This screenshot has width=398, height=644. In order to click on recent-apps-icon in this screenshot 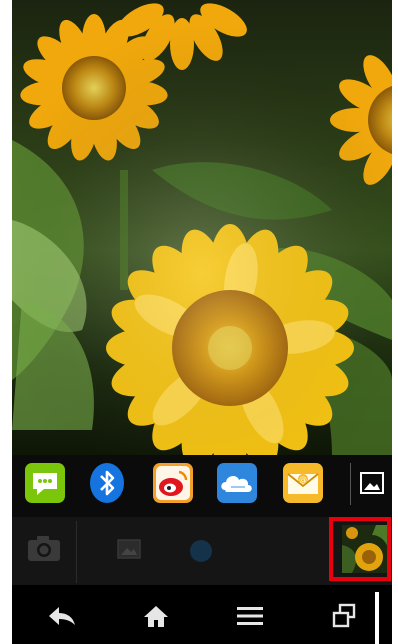, I will do `click(344, 616)`.